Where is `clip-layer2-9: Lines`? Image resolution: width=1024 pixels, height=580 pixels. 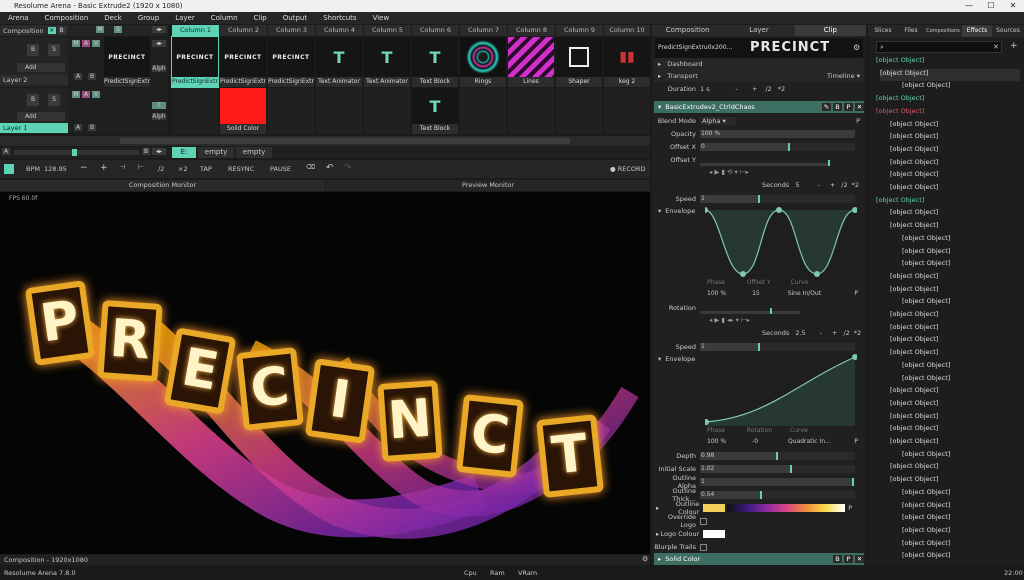 clip-layer2-9: Lines is located at coordinates (531, 62).